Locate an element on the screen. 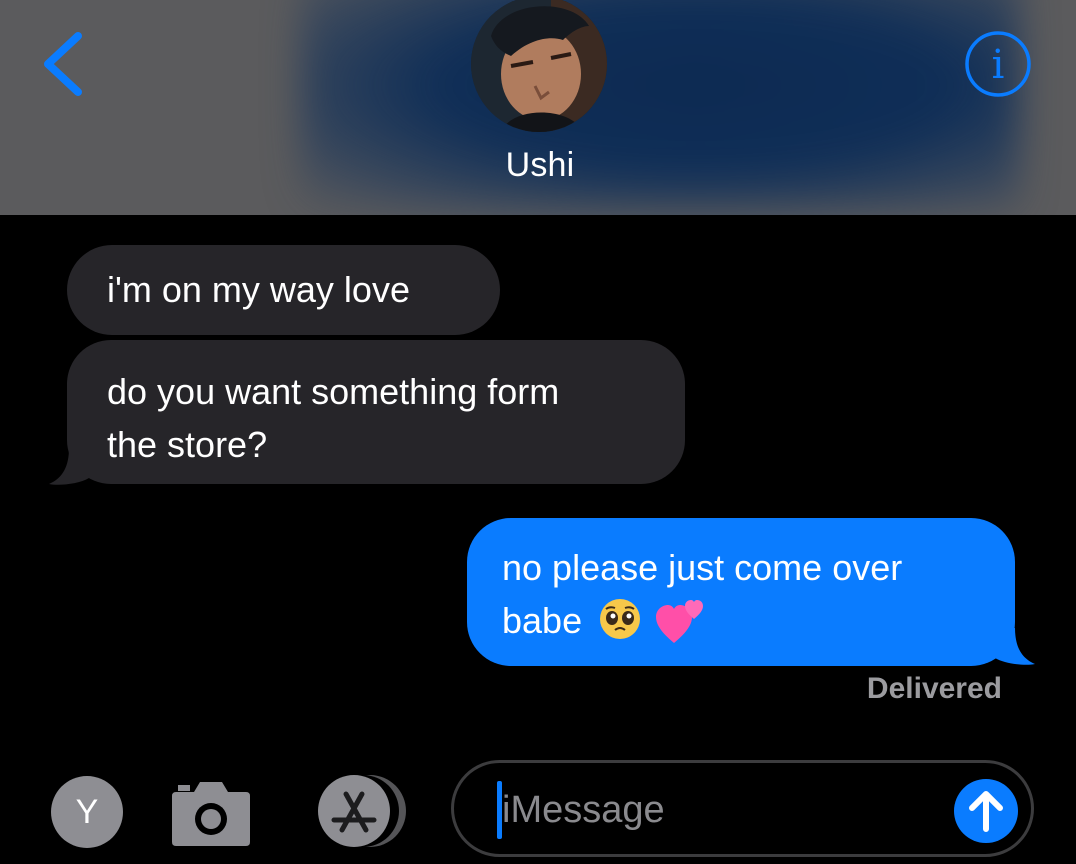 The image size is (1076, 864). avatar-initial: Y is located at coordinates (87, 812).